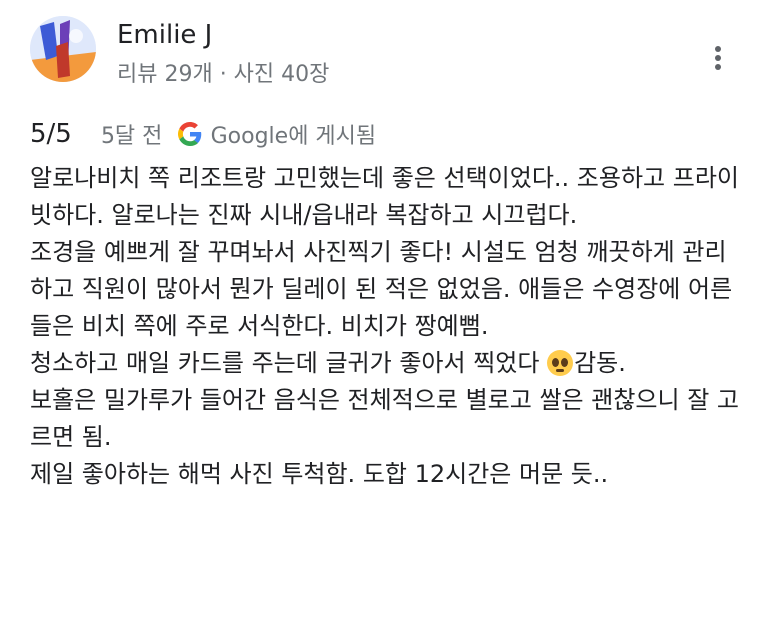 The width and height of the screenshot is (765, 643). Describe the element at coordinates (51, 134) in the screenshot. I see `rating-score: 5/5` at that location.